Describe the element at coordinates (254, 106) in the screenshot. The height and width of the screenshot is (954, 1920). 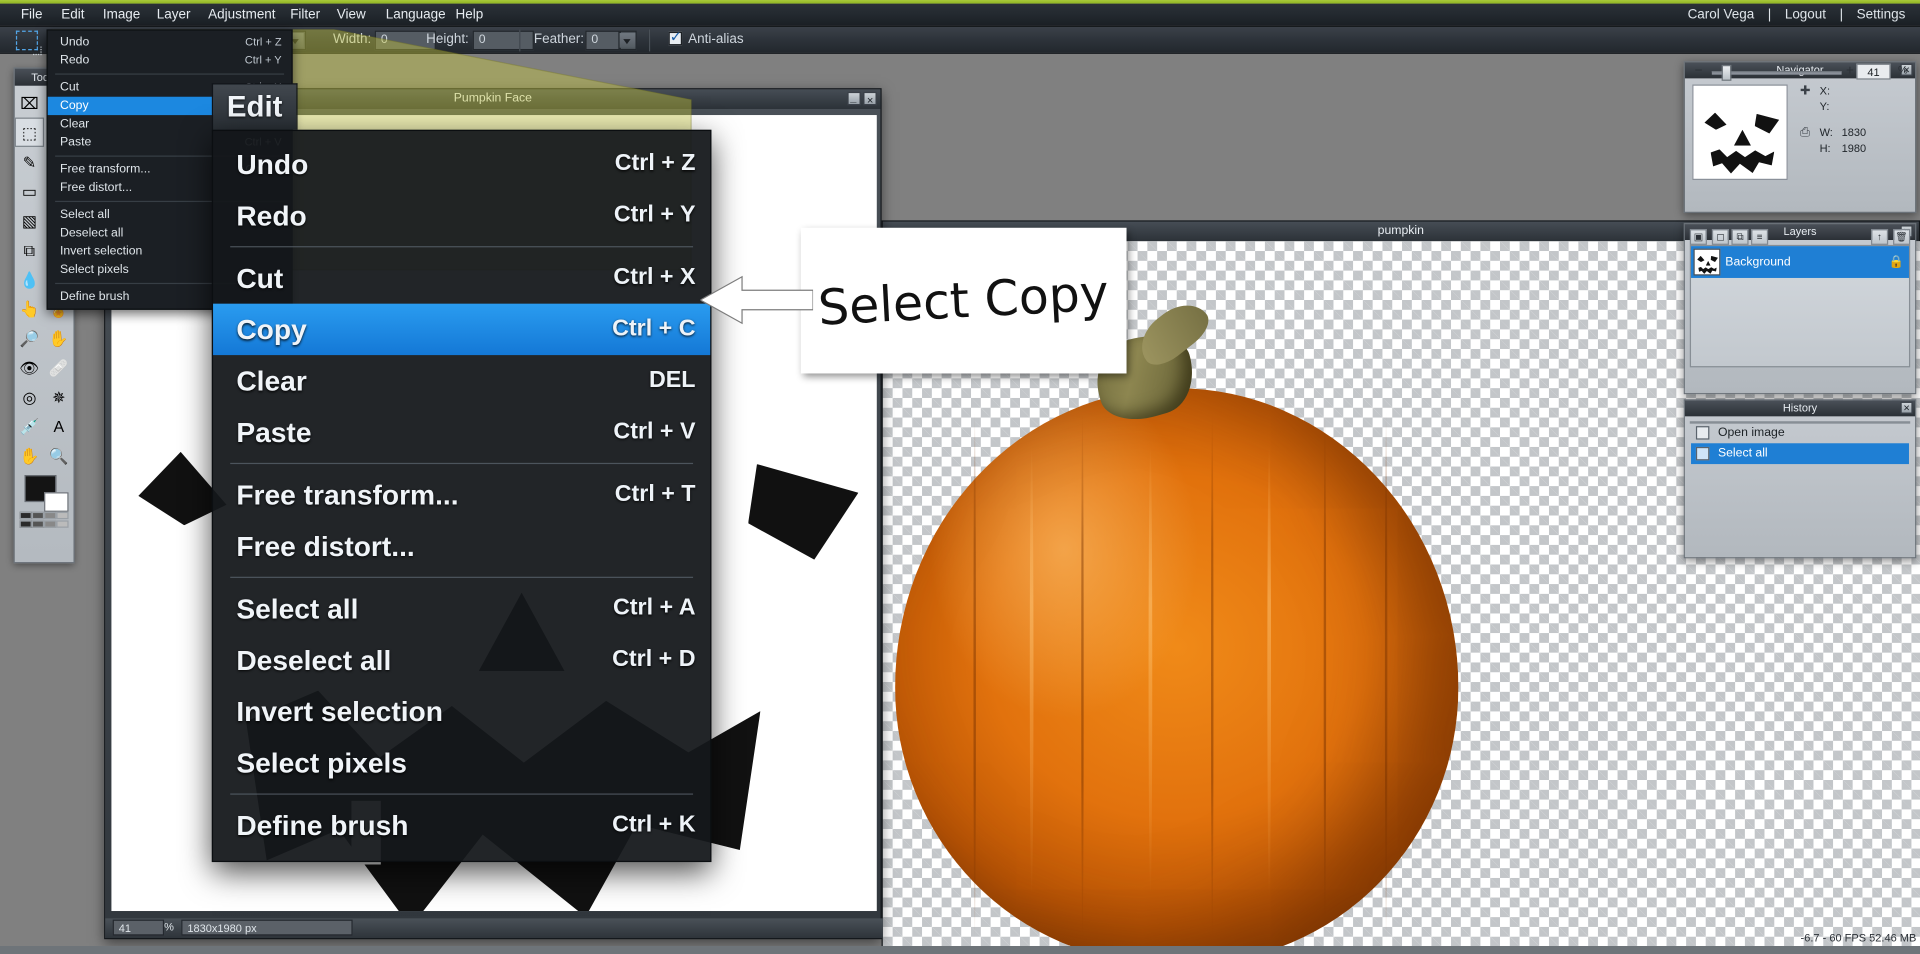
I see `magnified-edit-tab: Edit` at that location.